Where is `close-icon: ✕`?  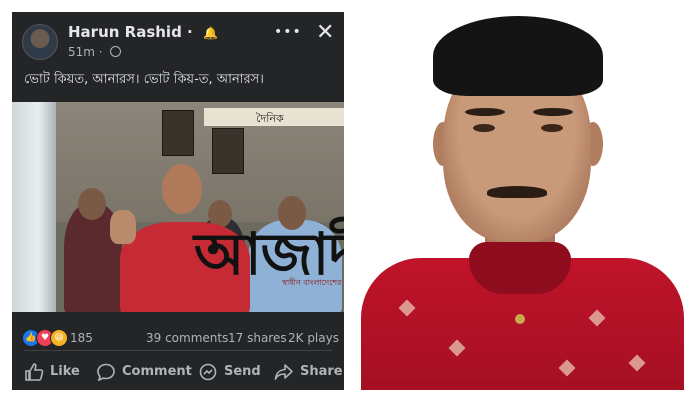 close-icon: ✕ is located at coordinates (325, 32).